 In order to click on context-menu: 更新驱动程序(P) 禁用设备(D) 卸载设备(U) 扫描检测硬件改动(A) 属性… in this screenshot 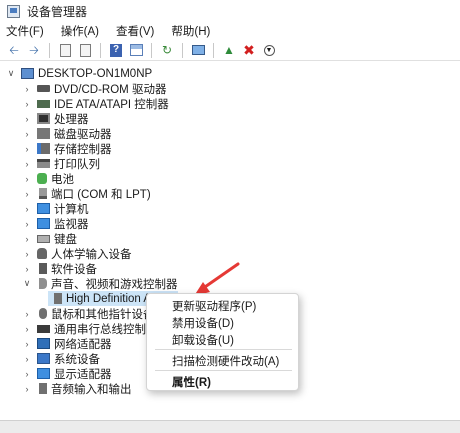, I will do `click(222, 342)`.